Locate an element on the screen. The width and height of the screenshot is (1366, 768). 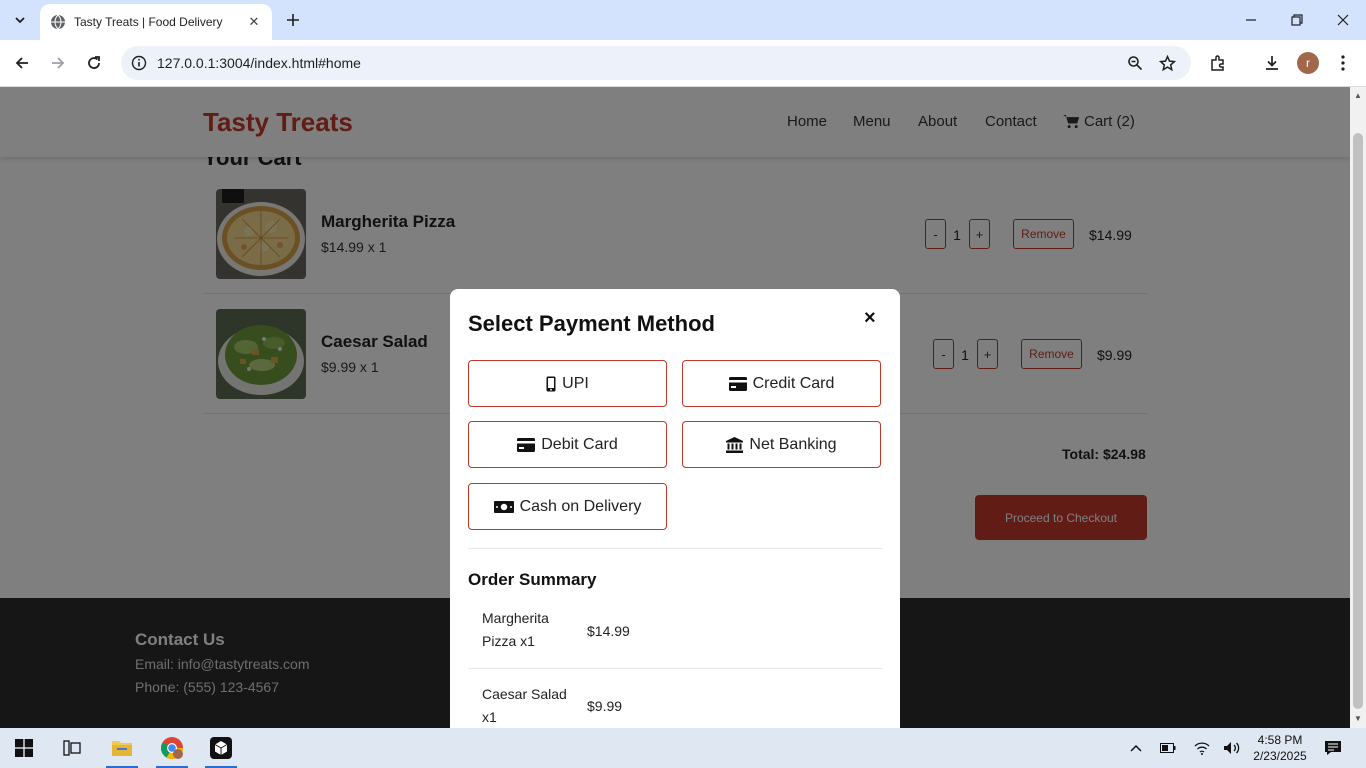
windows-icon is located at coordinates (24, 748).